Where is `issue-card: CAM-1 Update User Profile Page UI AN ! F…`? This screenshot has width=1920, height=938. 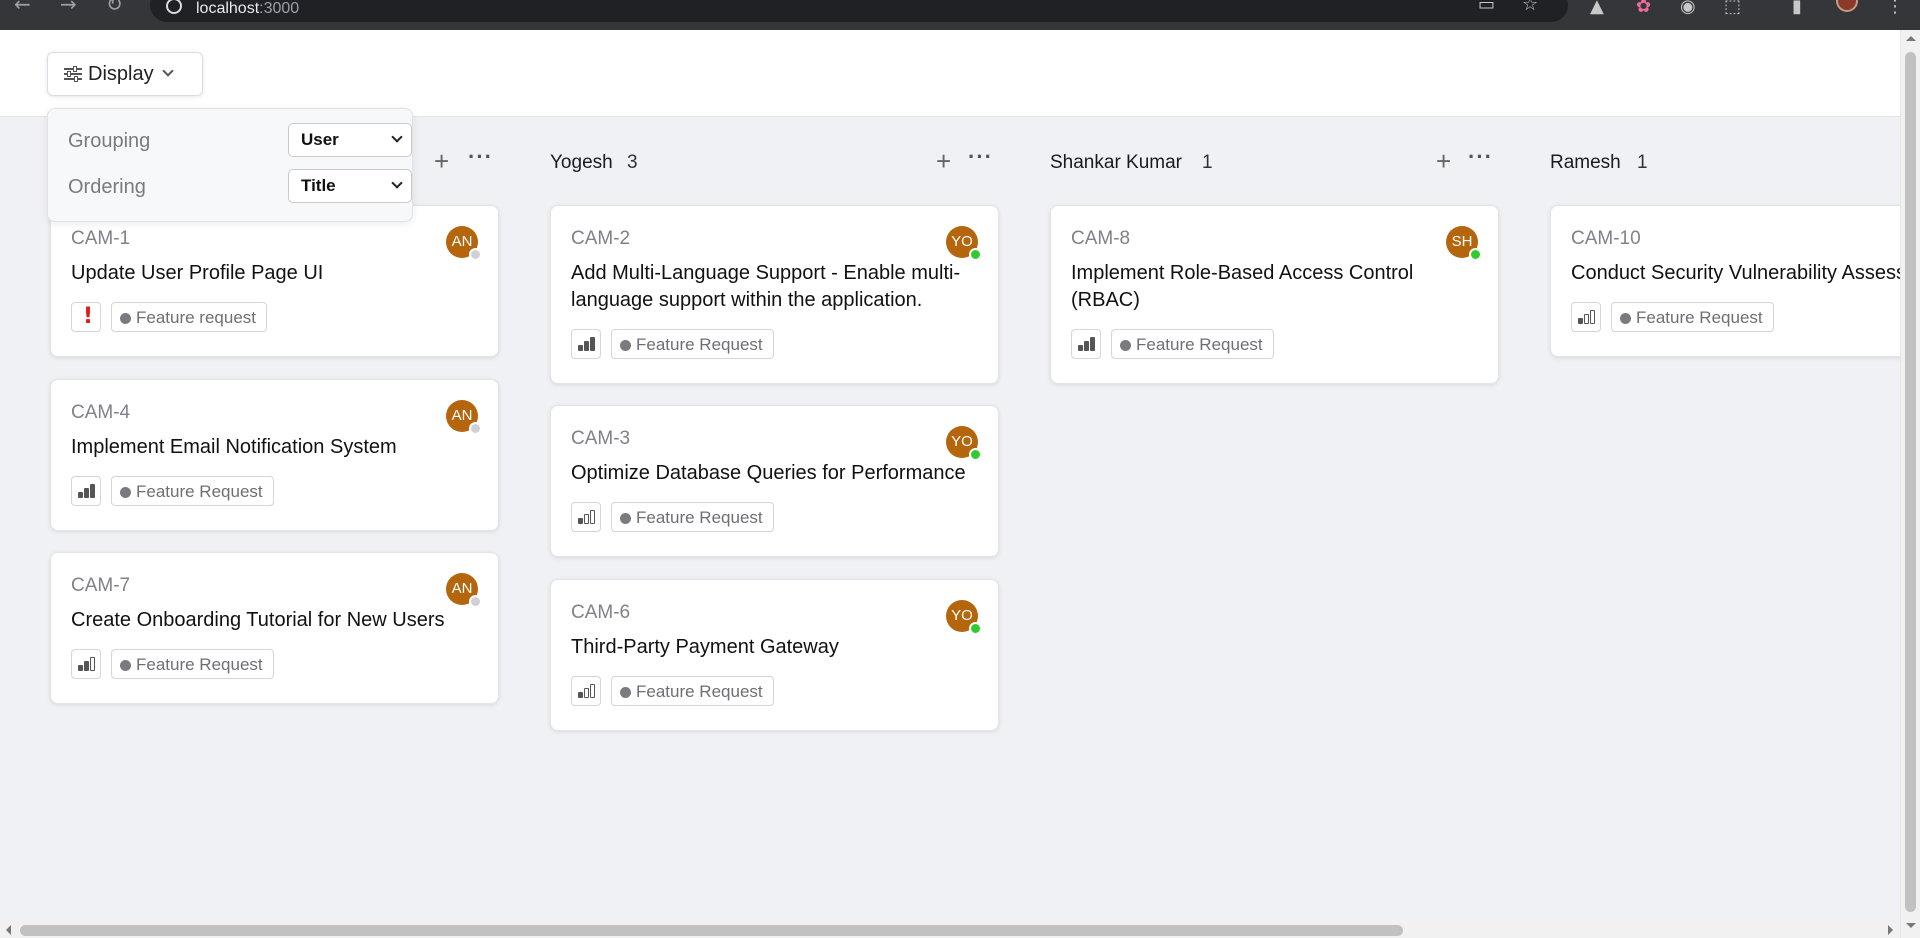 issue-card: CAM-1 Update User Profile Page UI AN ! F… is located at coordinates (274, 281).